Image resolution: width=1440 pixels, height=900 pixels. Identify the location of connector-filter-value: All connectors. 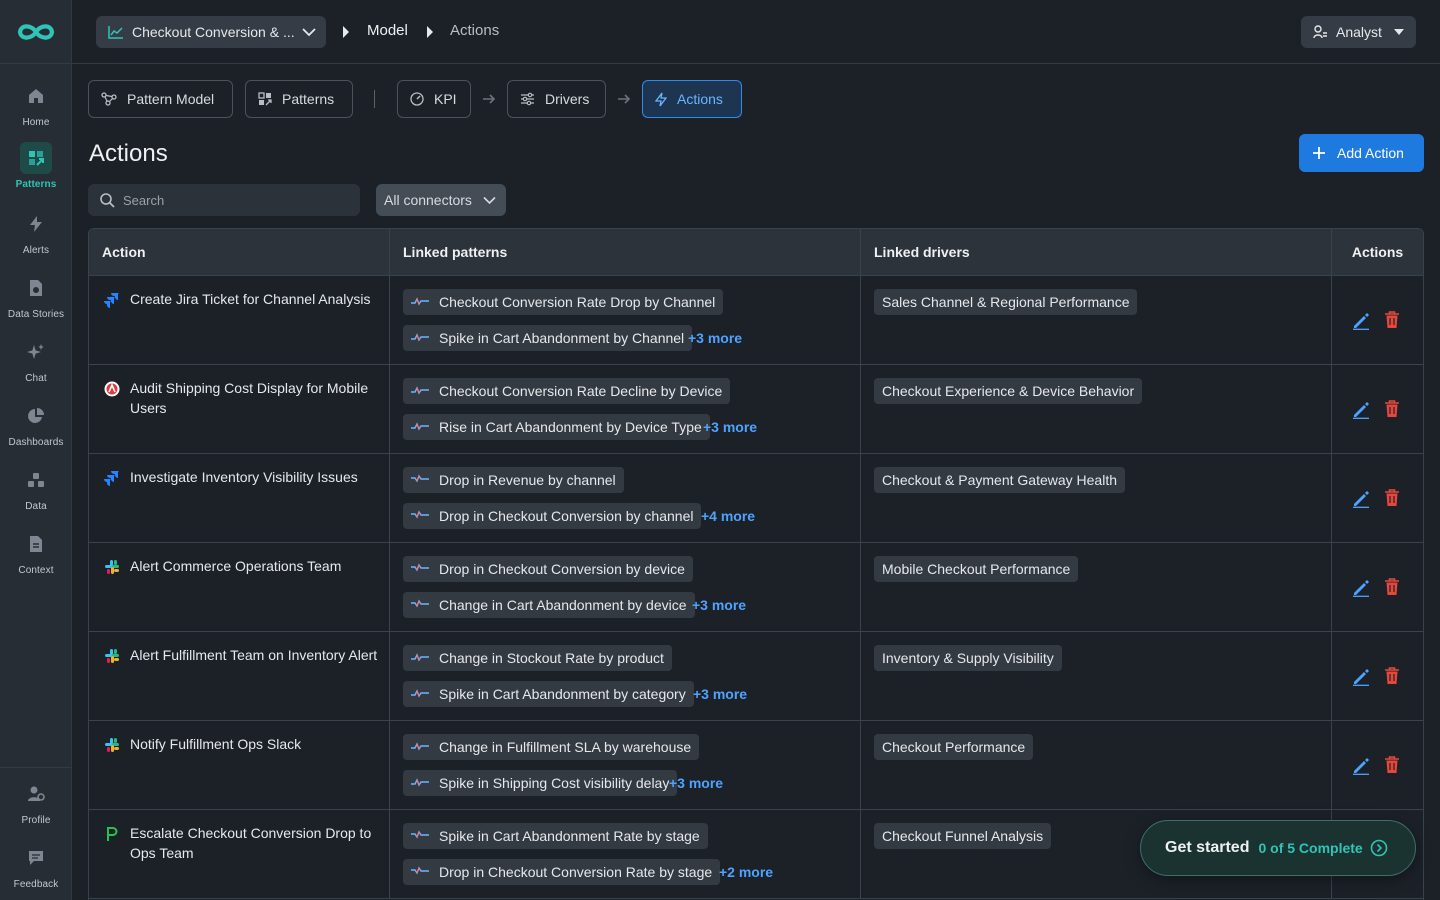
(428, 200).